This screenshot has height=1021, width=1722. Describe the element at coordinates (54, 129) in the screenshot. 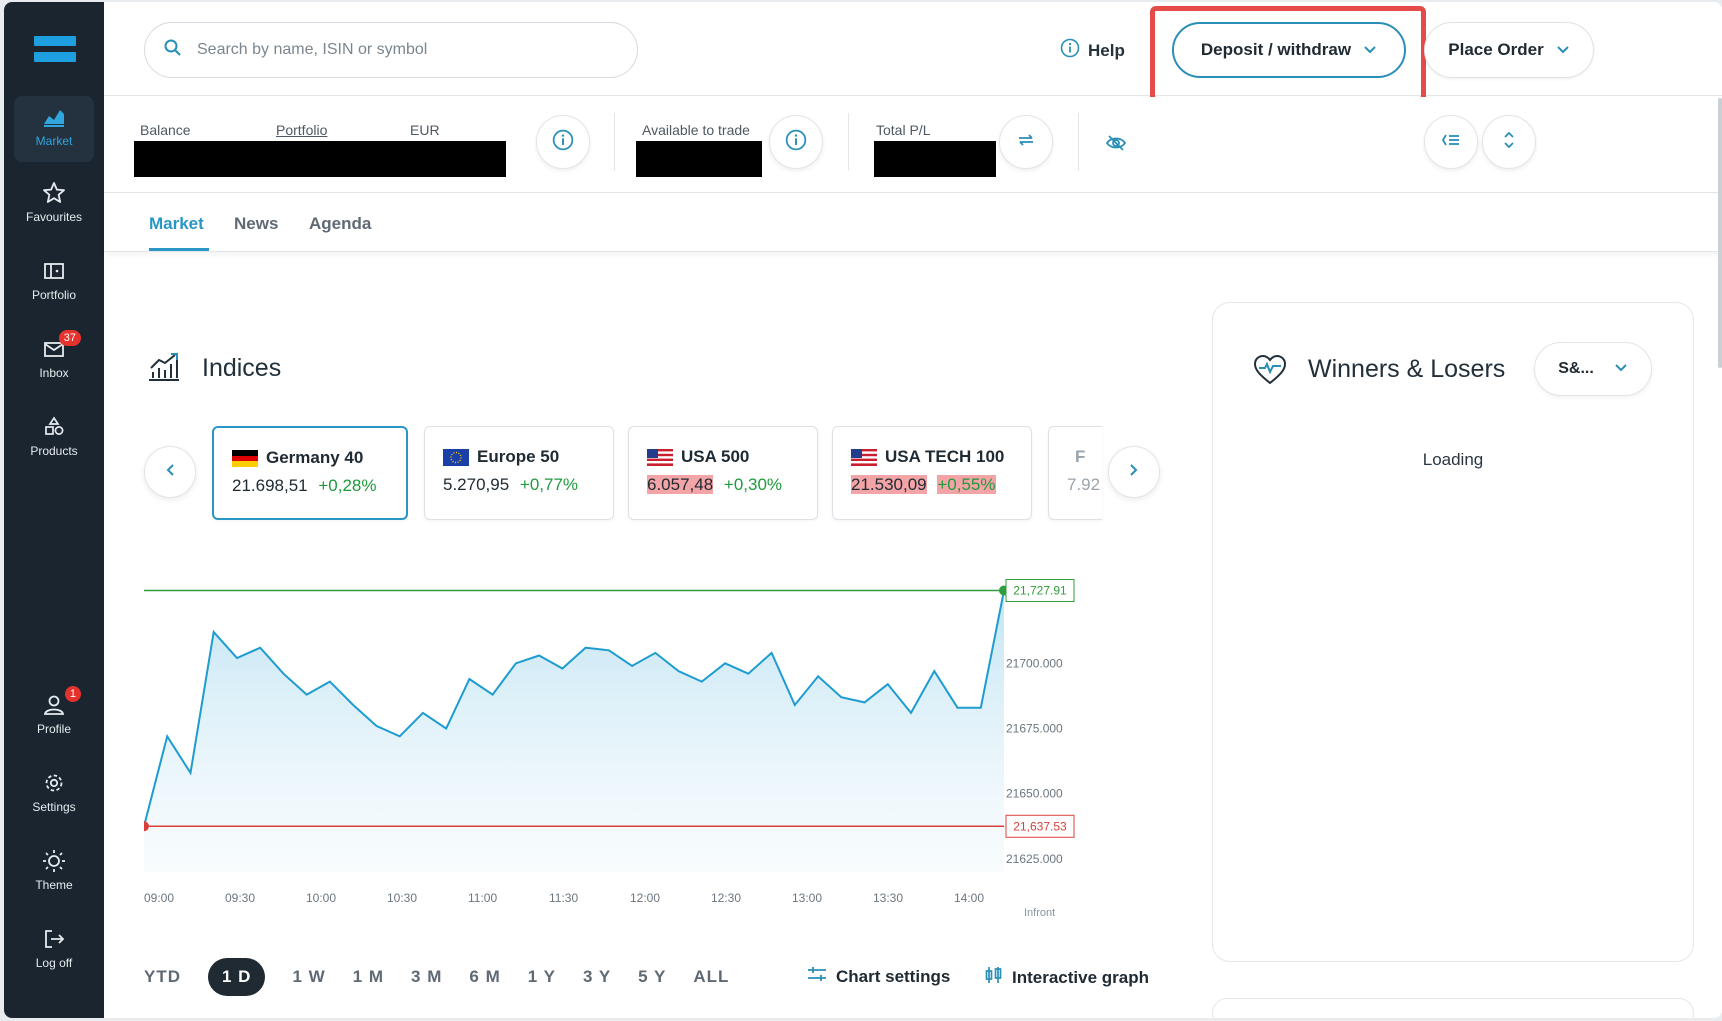

I see `sidebar-item-market: Market` at that location.